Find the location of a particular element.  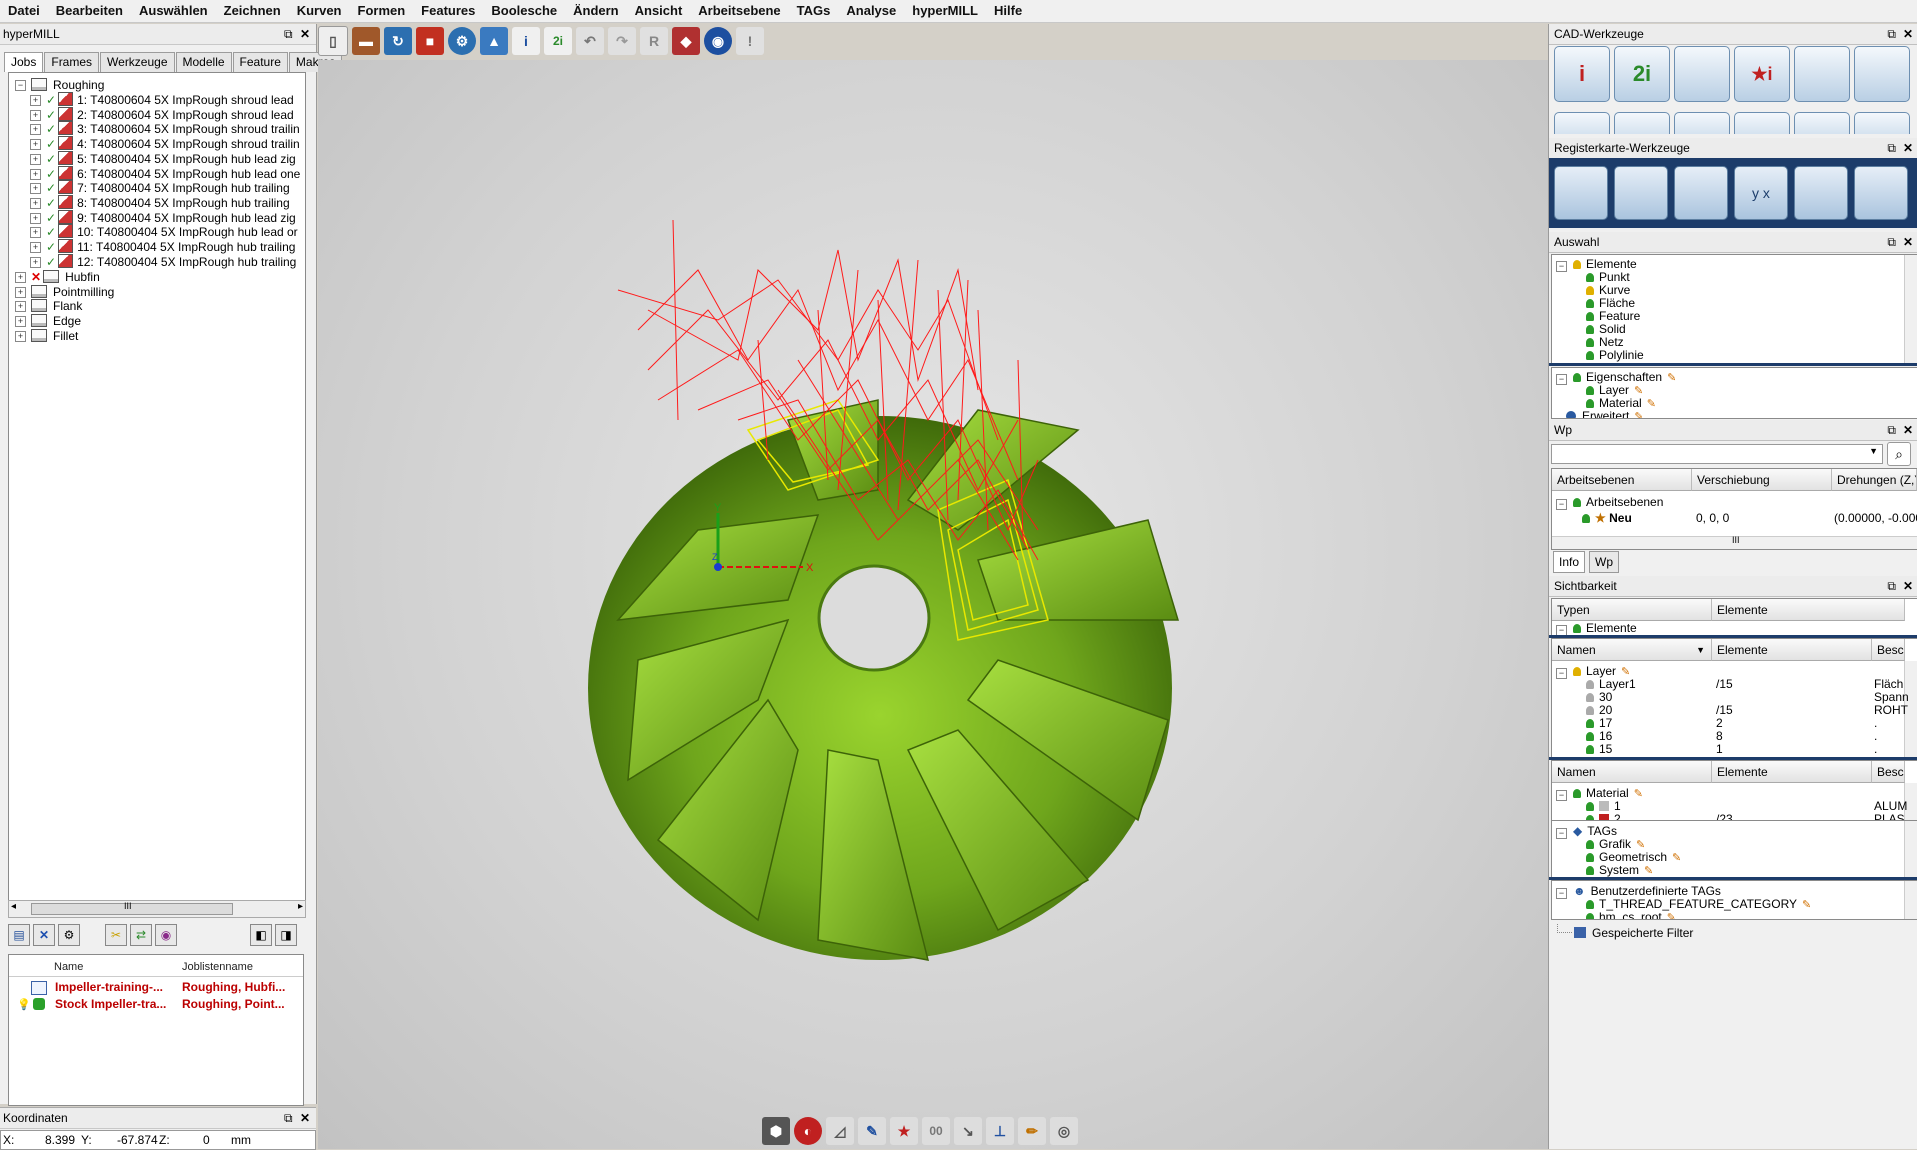

wireframe-icon: ◎ is located at coordinates (1064, 1131).